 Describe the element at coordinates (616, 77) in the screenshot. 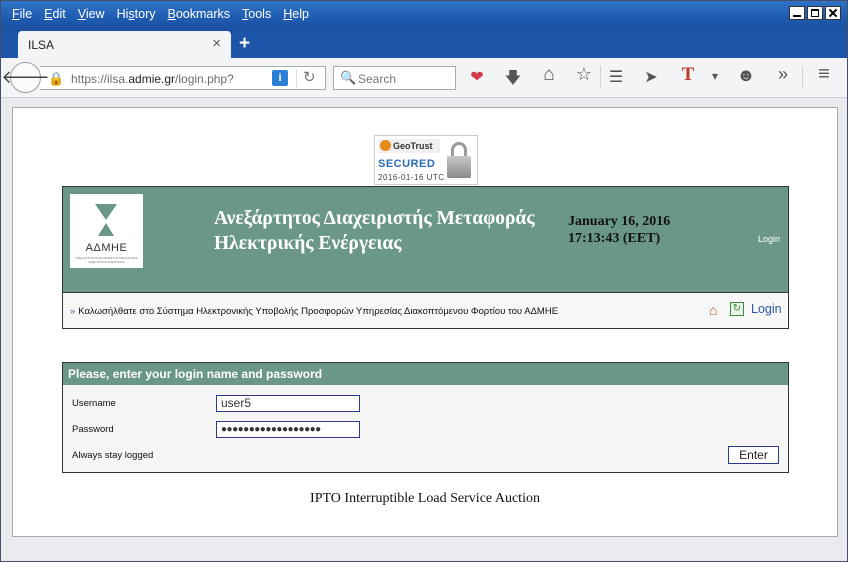

I see `reader-view-icon: ☰` at that location.